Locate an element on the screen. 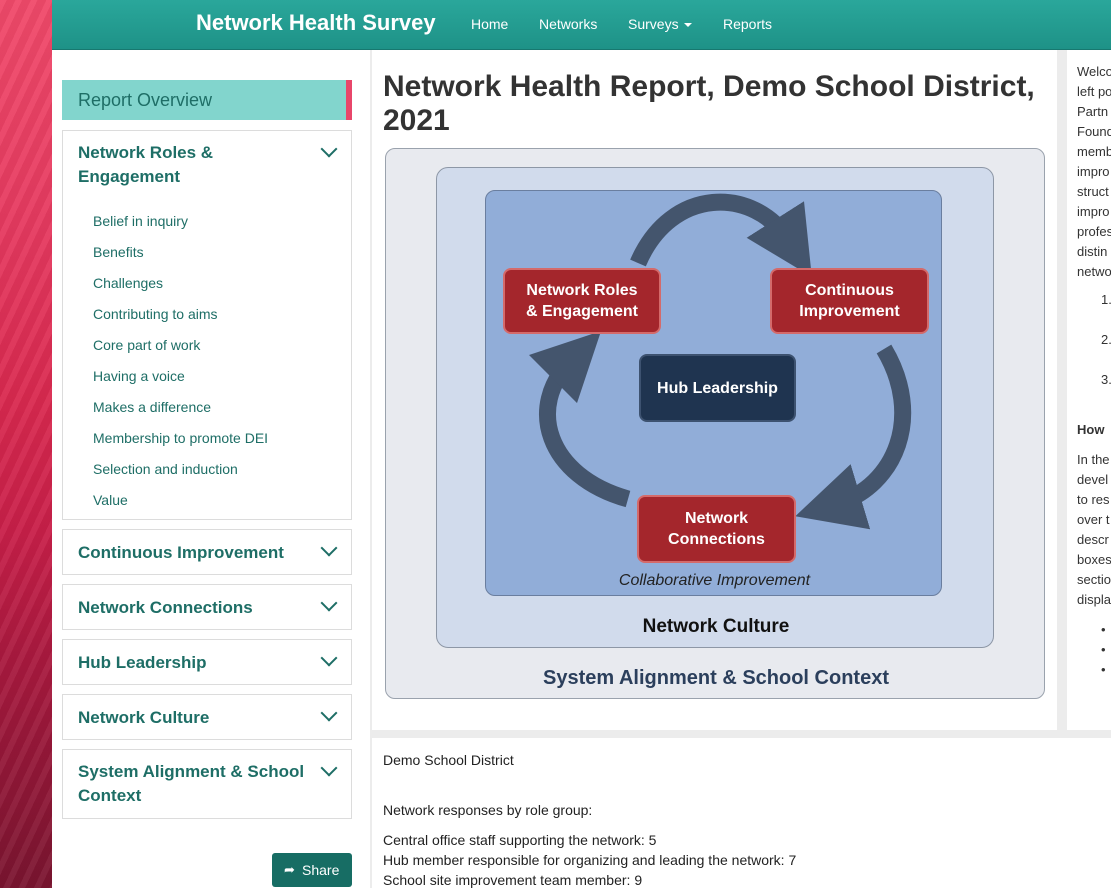 Image resolution: width=1111 pixels, height=888 pixels. section-title-line: Context is located at coordinates (110, 795).